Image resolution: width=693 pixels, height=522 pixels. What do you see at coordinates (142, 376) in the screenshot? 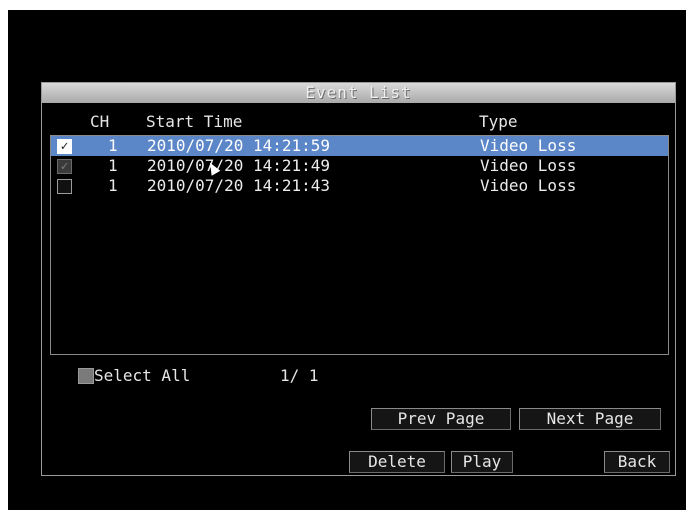
I see `select-all-label: Select All` at bounding box center [142, 376].